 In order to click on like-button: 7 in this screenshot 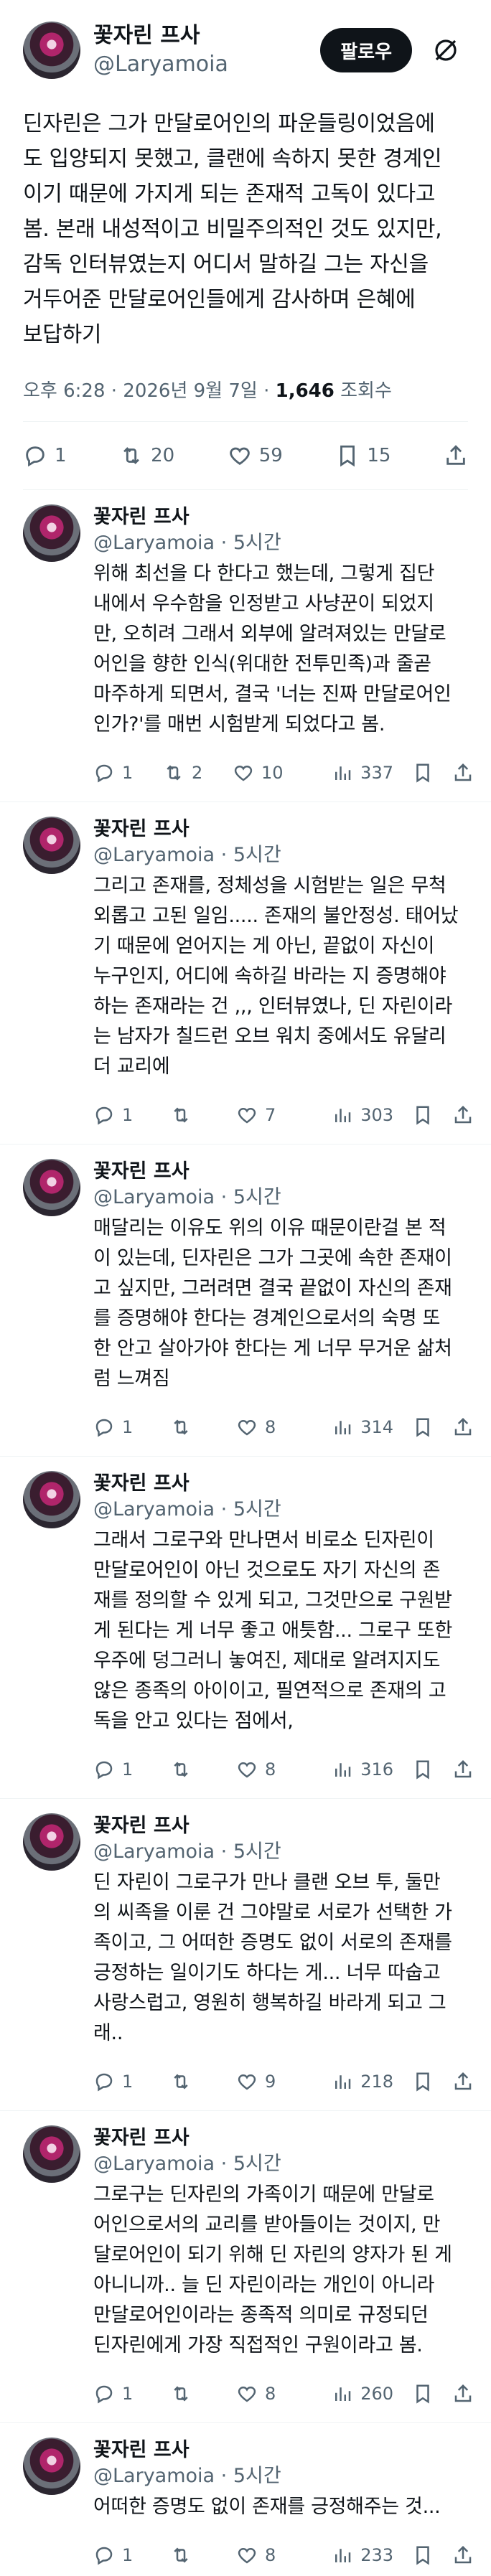, I will do `click(256, 1115)`.